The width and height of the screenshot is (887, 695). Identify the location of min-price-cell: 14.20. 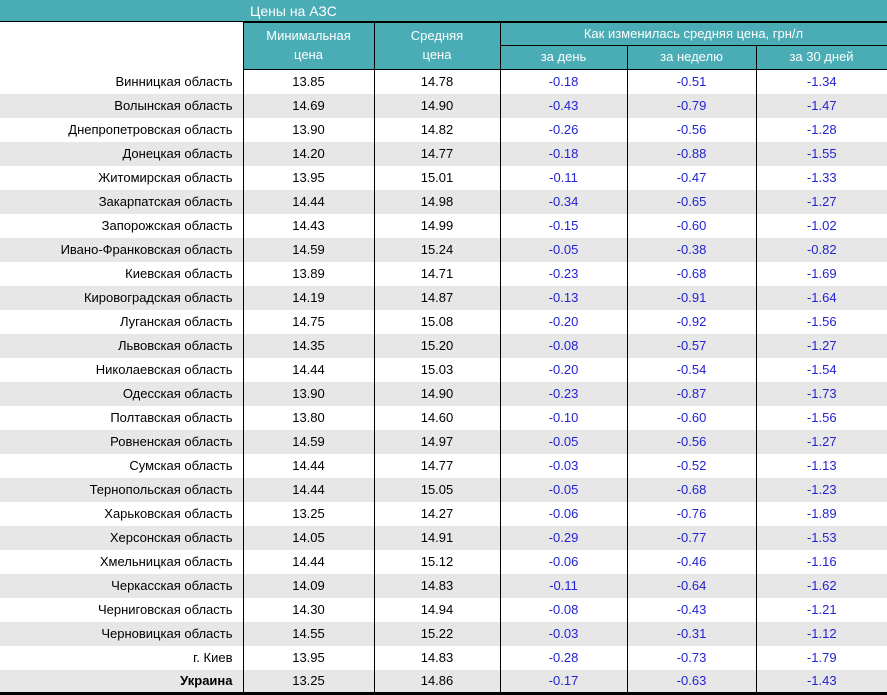
(308, 153).